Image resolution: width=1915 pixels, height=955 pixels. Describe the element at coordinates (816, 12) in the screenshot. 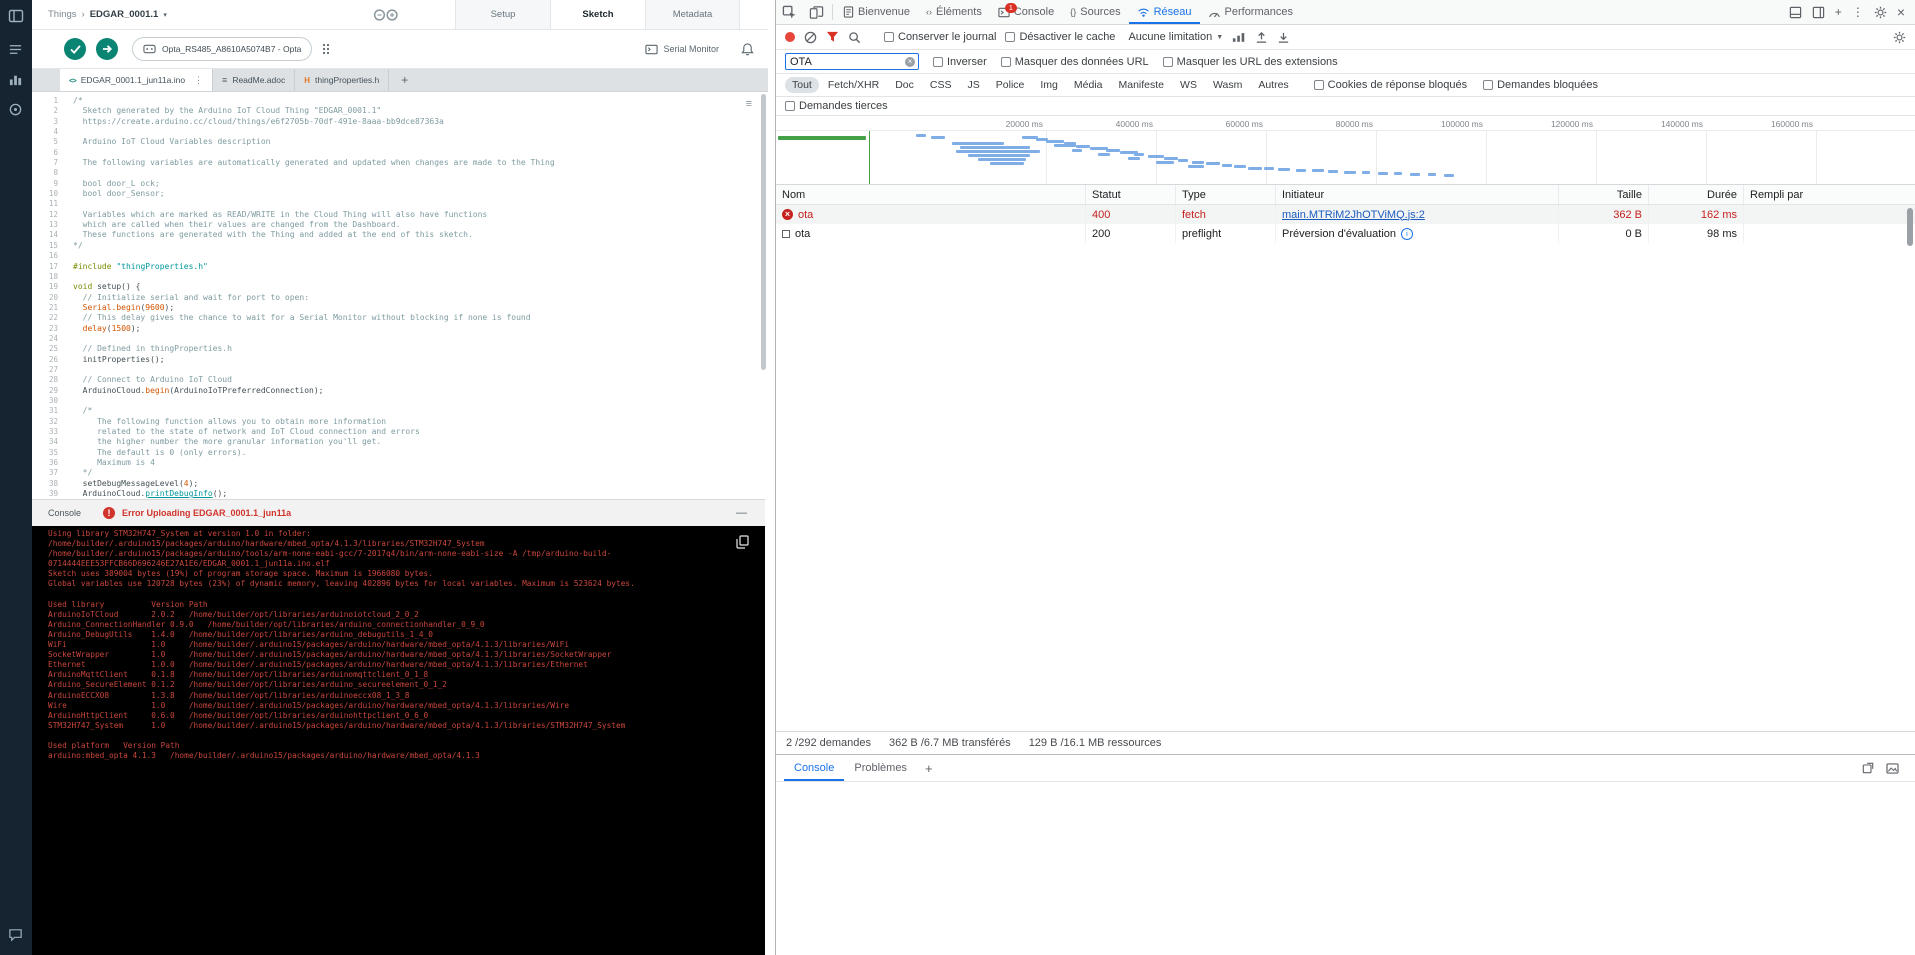

I see `device-toolbar-icon` at that location.